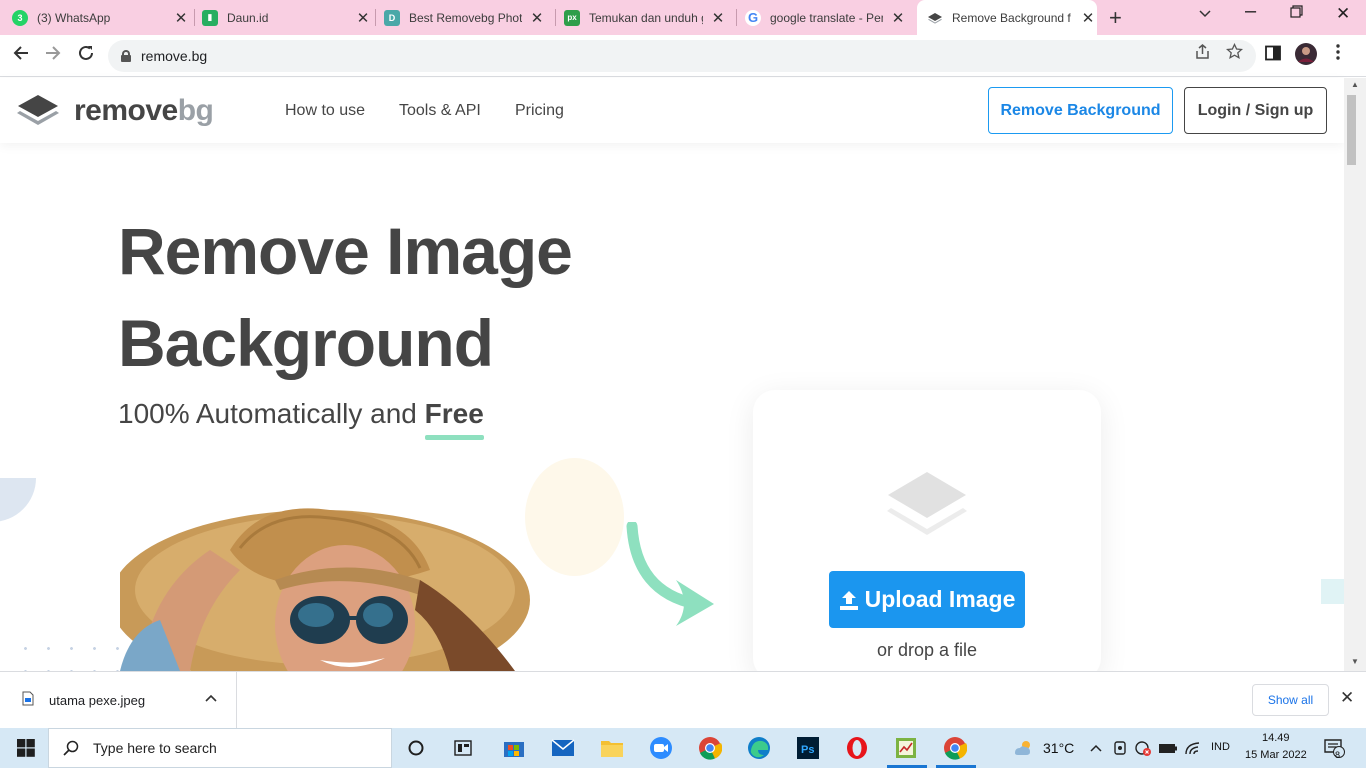 The height and width of the screenshot is (768, 1366). What do you see at coordinates (514, 748) in the screenshot?
I see `microsoft-store-icon` at bounding box center [514, 748].